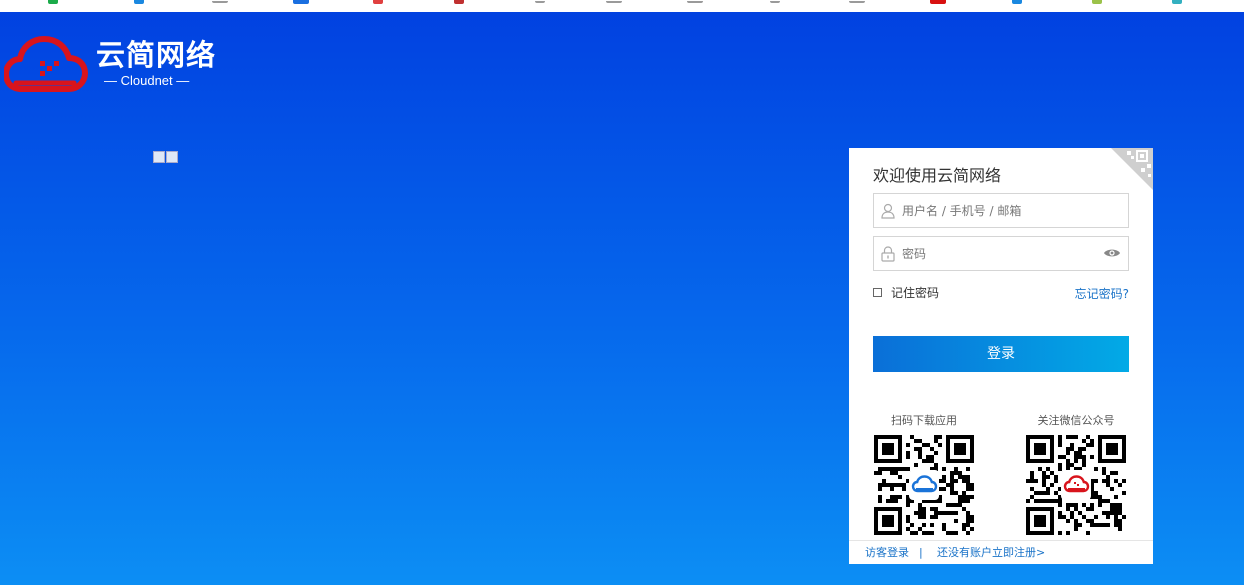 This screenshot has width=1244, height=585. What do you see at coordinates (622, 6) in the screenshot?
I see `bookmarks-bar` at bounding box center [622, 6].